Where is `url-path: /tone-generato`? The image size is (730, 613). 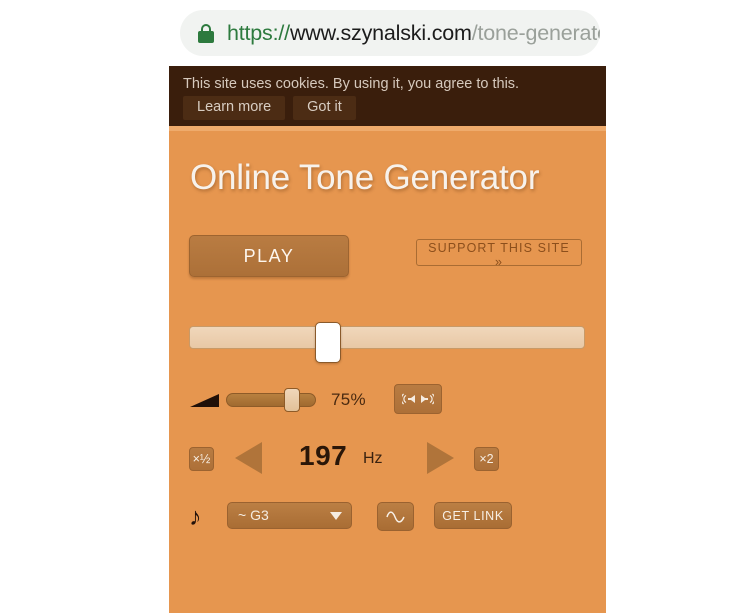
url-path: /tone-generato is located at coordinates (535, 32).